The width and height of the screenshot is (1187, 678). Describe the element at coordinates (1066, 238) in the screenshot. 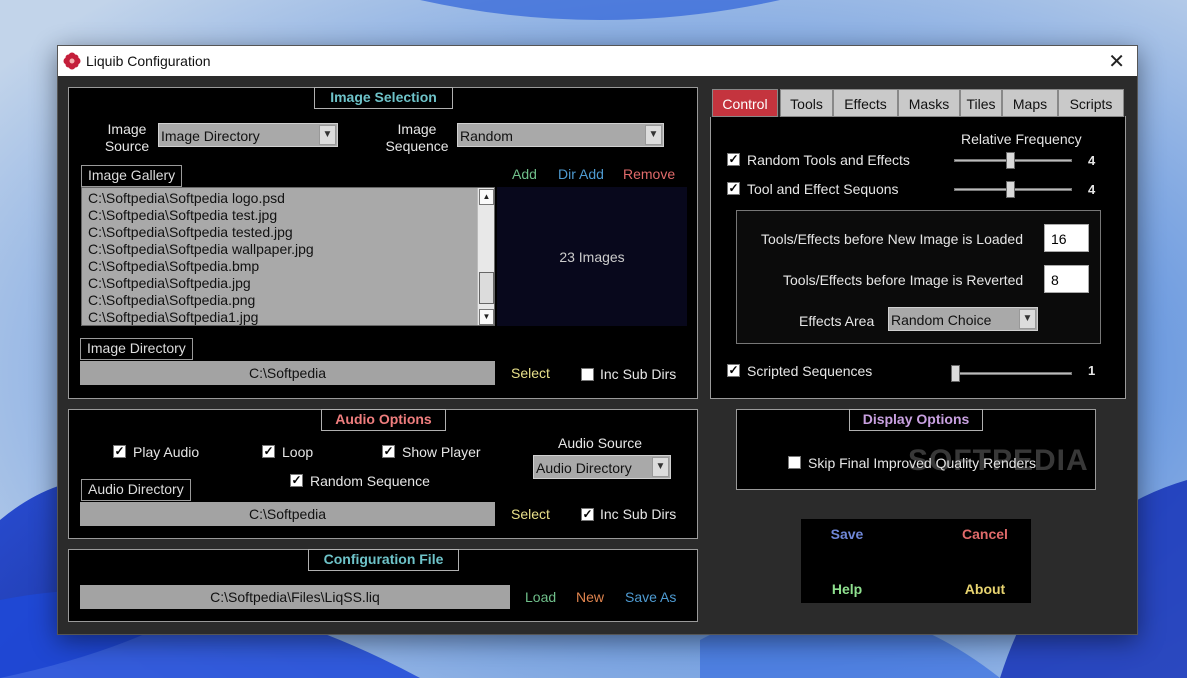

I see `before-new-input: 16` at that location.